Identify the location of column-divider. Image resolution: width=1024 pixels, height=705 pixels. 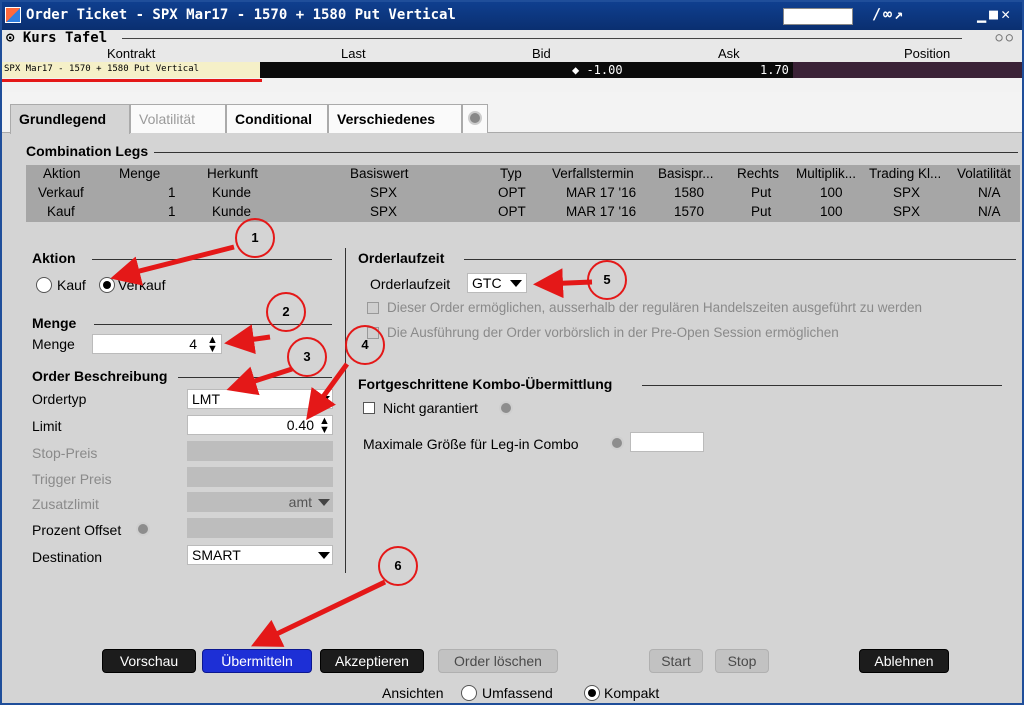
(345, 410).